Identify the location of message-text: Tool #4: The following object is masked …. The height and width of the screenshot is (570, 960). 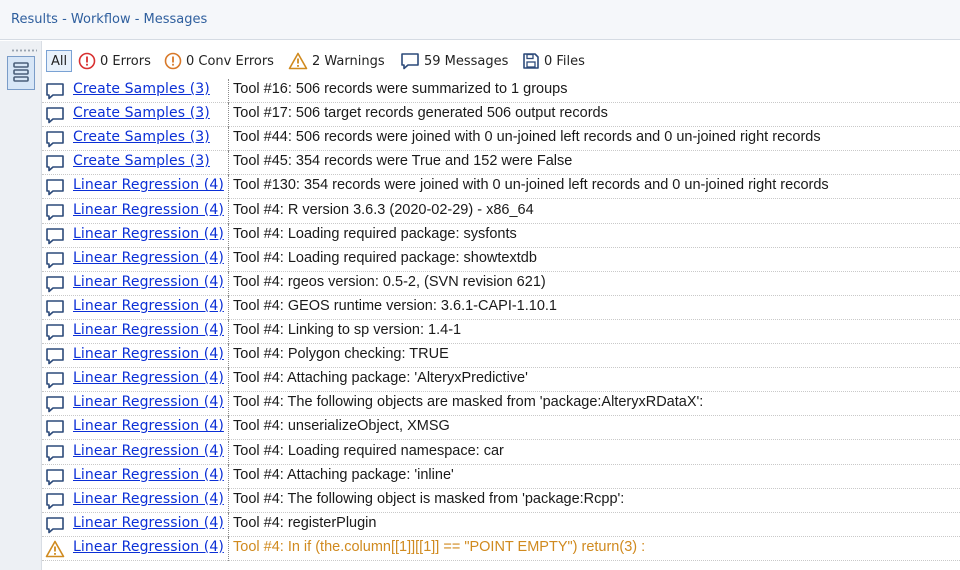
(429, 498).